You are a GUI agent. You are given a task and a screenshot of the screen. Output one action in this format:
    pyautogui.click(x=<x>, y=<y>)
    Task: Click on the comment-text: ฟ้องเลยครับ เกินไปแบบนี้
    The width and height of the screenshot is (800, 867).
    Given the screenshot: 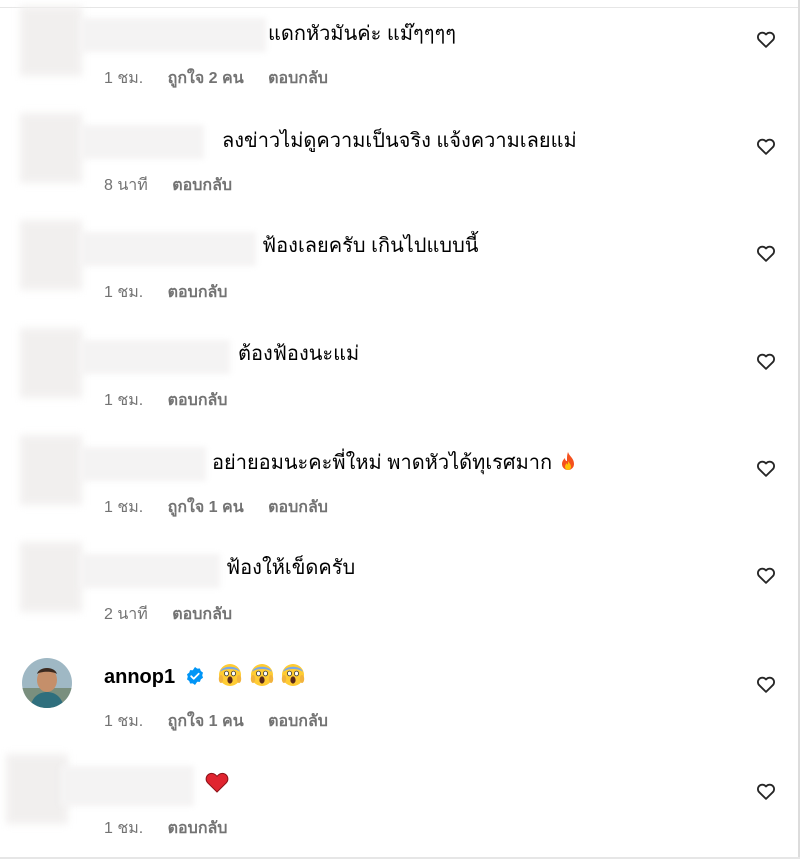 What is the action you would take?
    pyautogui.click(x=370, y=246)
    